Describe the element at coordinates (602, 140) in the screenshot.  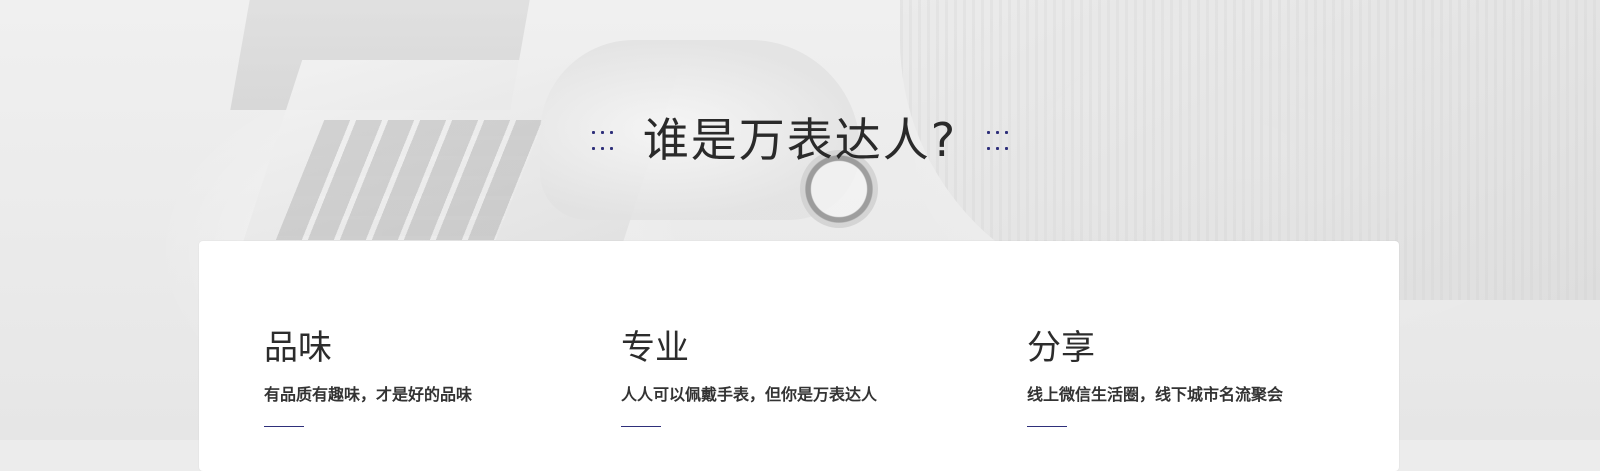
I see `dots-left-icon` at that location.